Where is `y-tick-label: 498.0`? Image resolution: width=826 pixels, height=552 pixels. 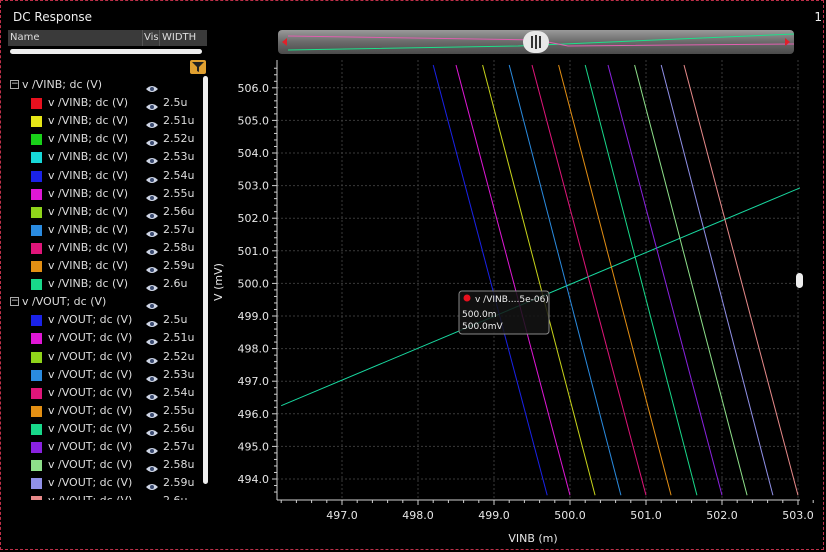
y-tick-label: 498.0 is located at coordinates (254, 349).